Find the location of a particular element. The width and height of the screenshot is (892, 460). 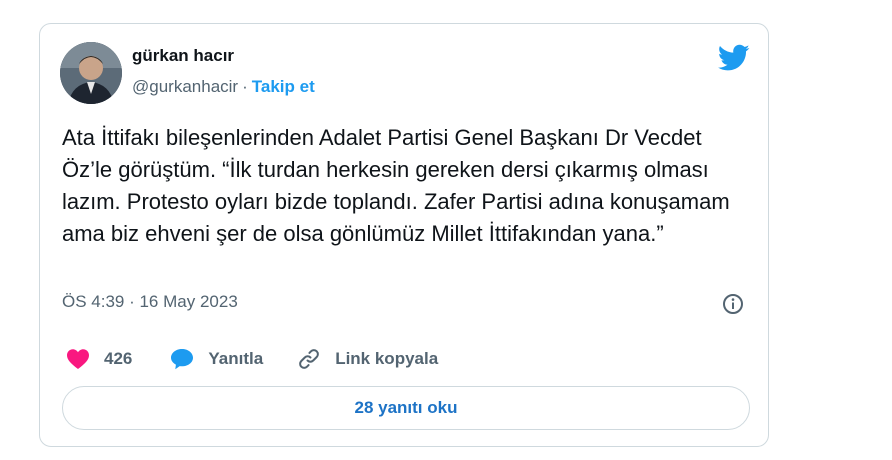

like-count: 426 is located at coordinates (118, 358).